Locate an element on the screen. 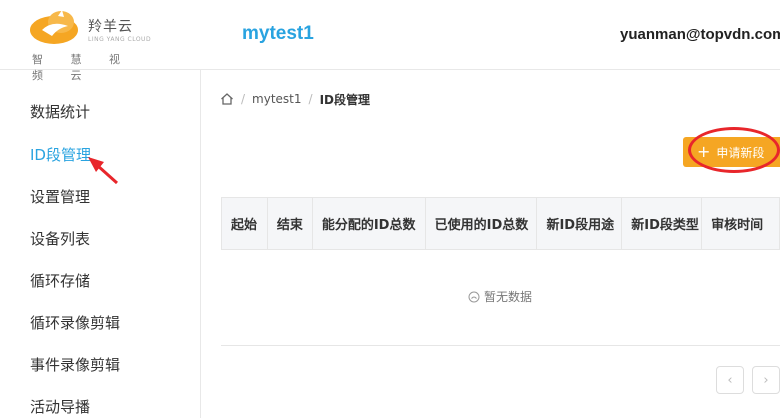 The height and width of the screenshot is (418, 780). chevron-right-icon: › is located at coordinates (766, 380).